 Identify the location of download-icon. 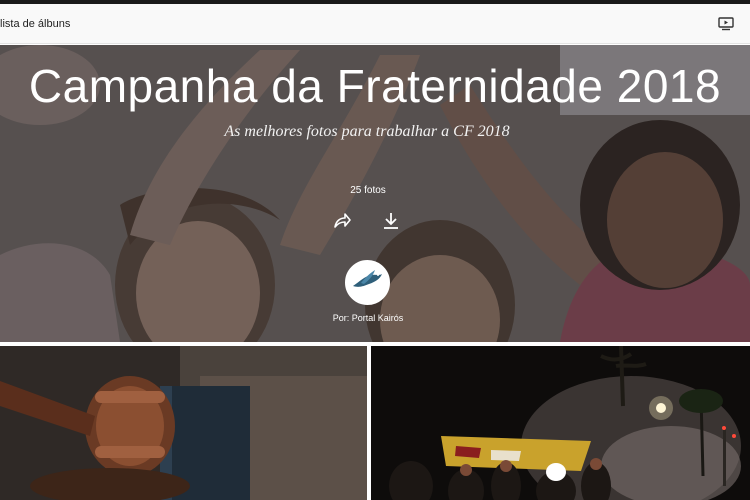
(391, 221).